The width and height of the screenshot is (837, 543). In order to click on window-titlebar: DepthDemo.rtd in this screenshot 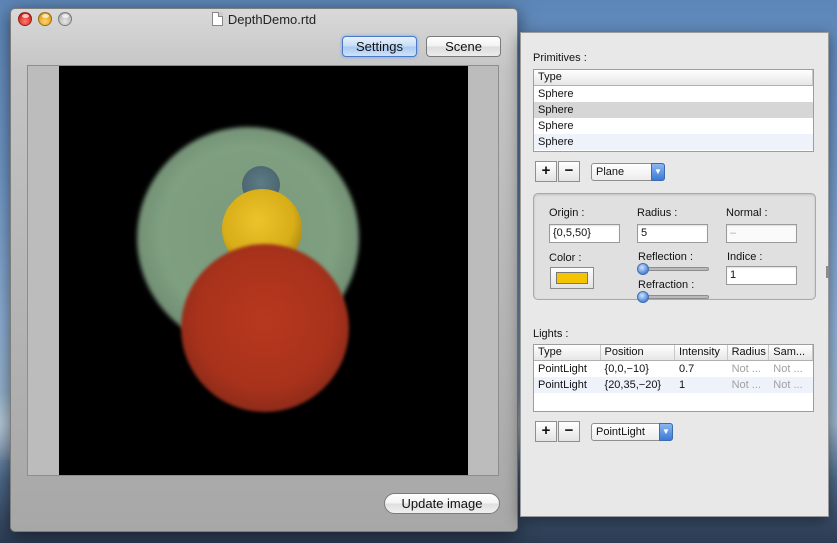, I will do `click(264, 20)`.